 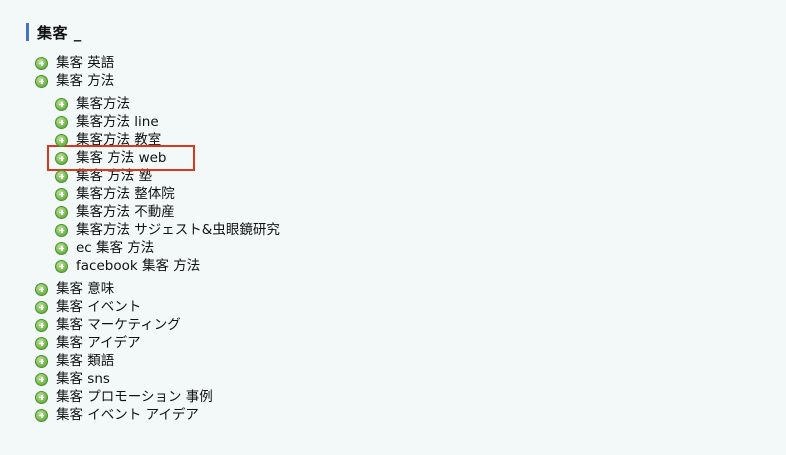 I want to click on item-label: 集客 意味, so click(x=85, y=289).